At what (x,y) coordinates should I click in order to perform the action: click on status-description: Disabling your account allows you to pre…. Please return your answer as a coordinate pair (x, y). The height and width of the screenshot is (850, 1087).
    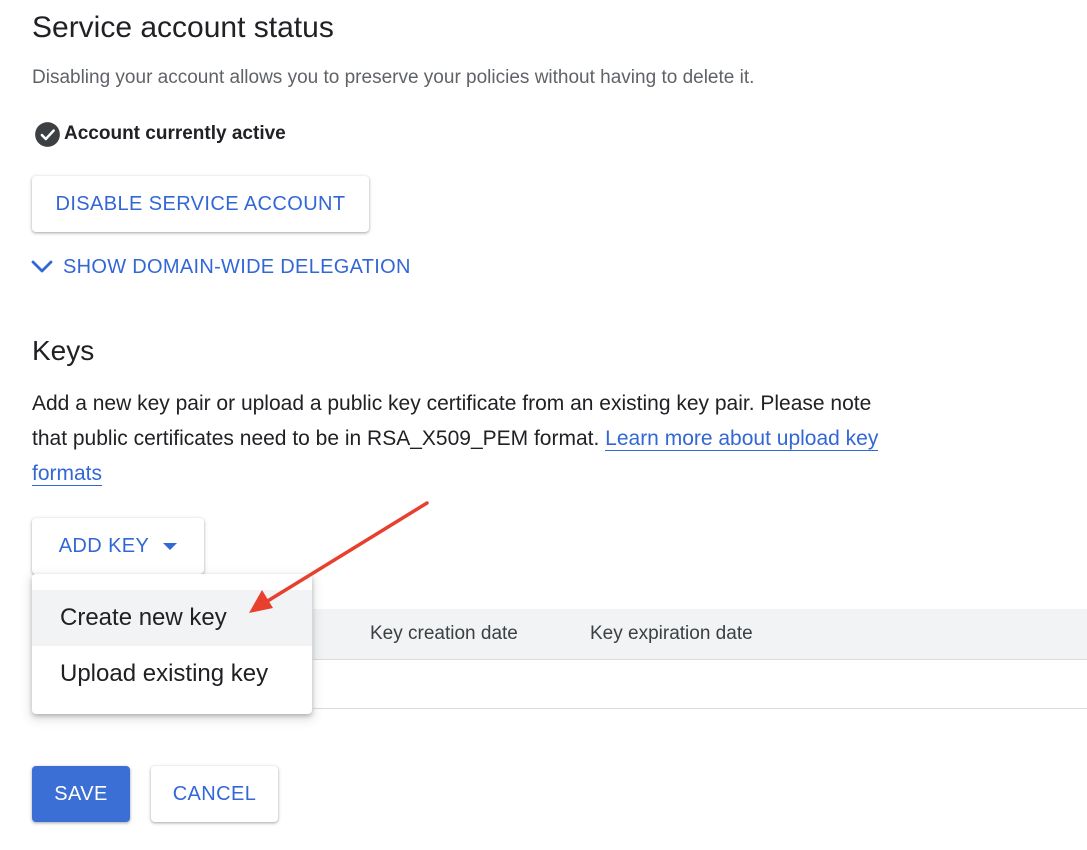
    Looking at the image, I should click on (393, 77).